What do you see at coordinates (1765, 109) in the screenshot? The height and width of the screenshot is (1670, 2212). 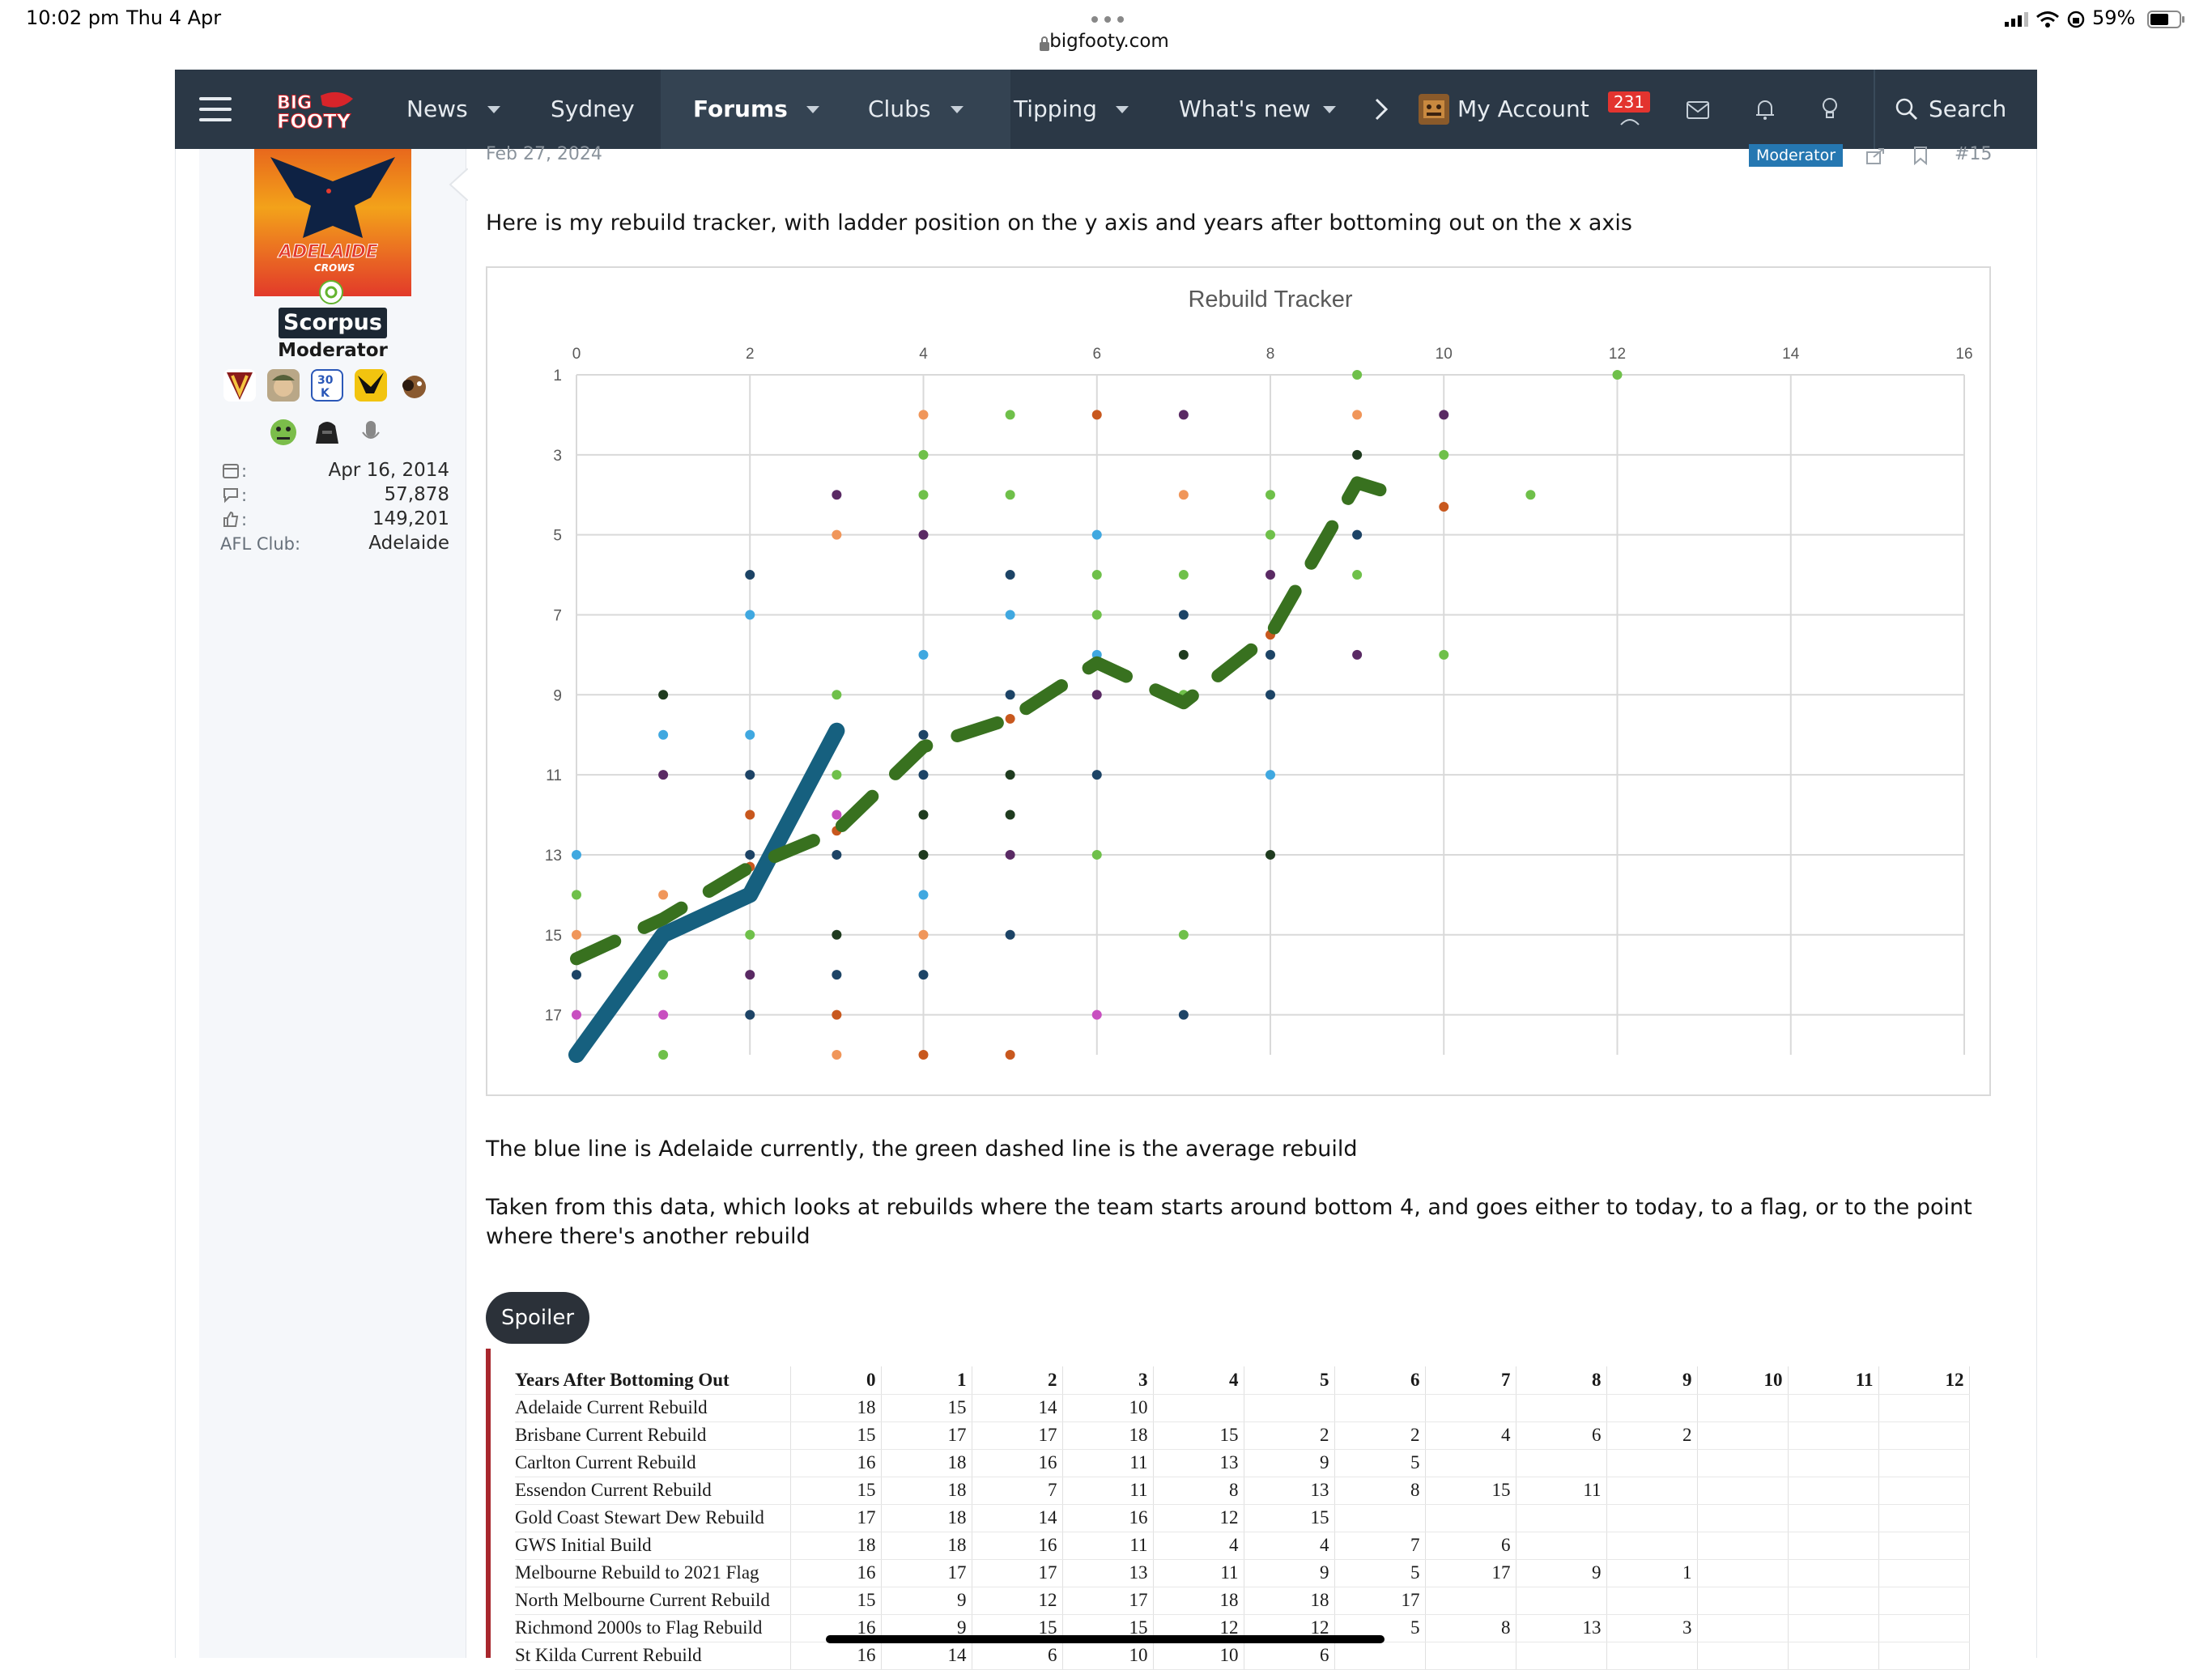 I see `bell-icon` at bounding box center [1765, 109].